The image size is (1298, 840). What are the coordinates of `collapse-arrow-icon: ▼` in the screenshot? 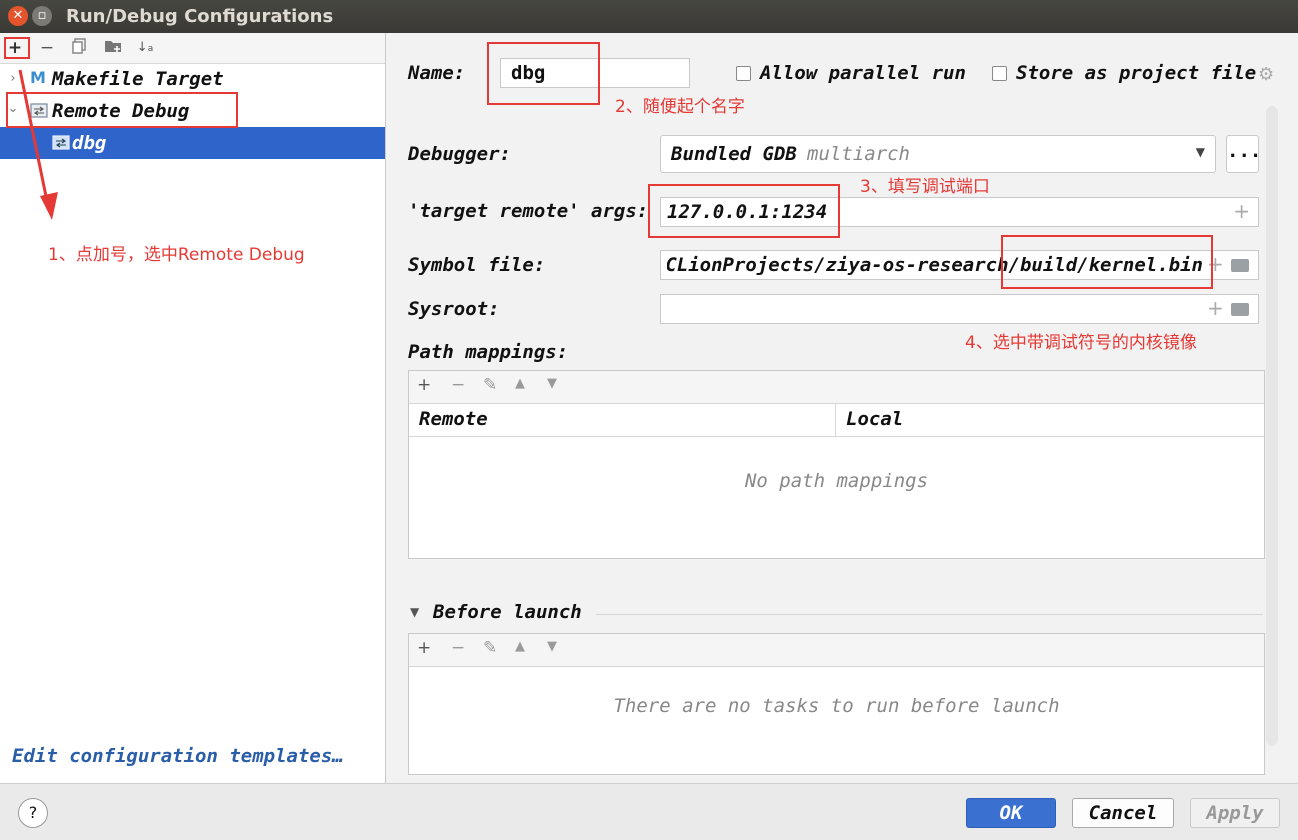 It's located at (414, 612).